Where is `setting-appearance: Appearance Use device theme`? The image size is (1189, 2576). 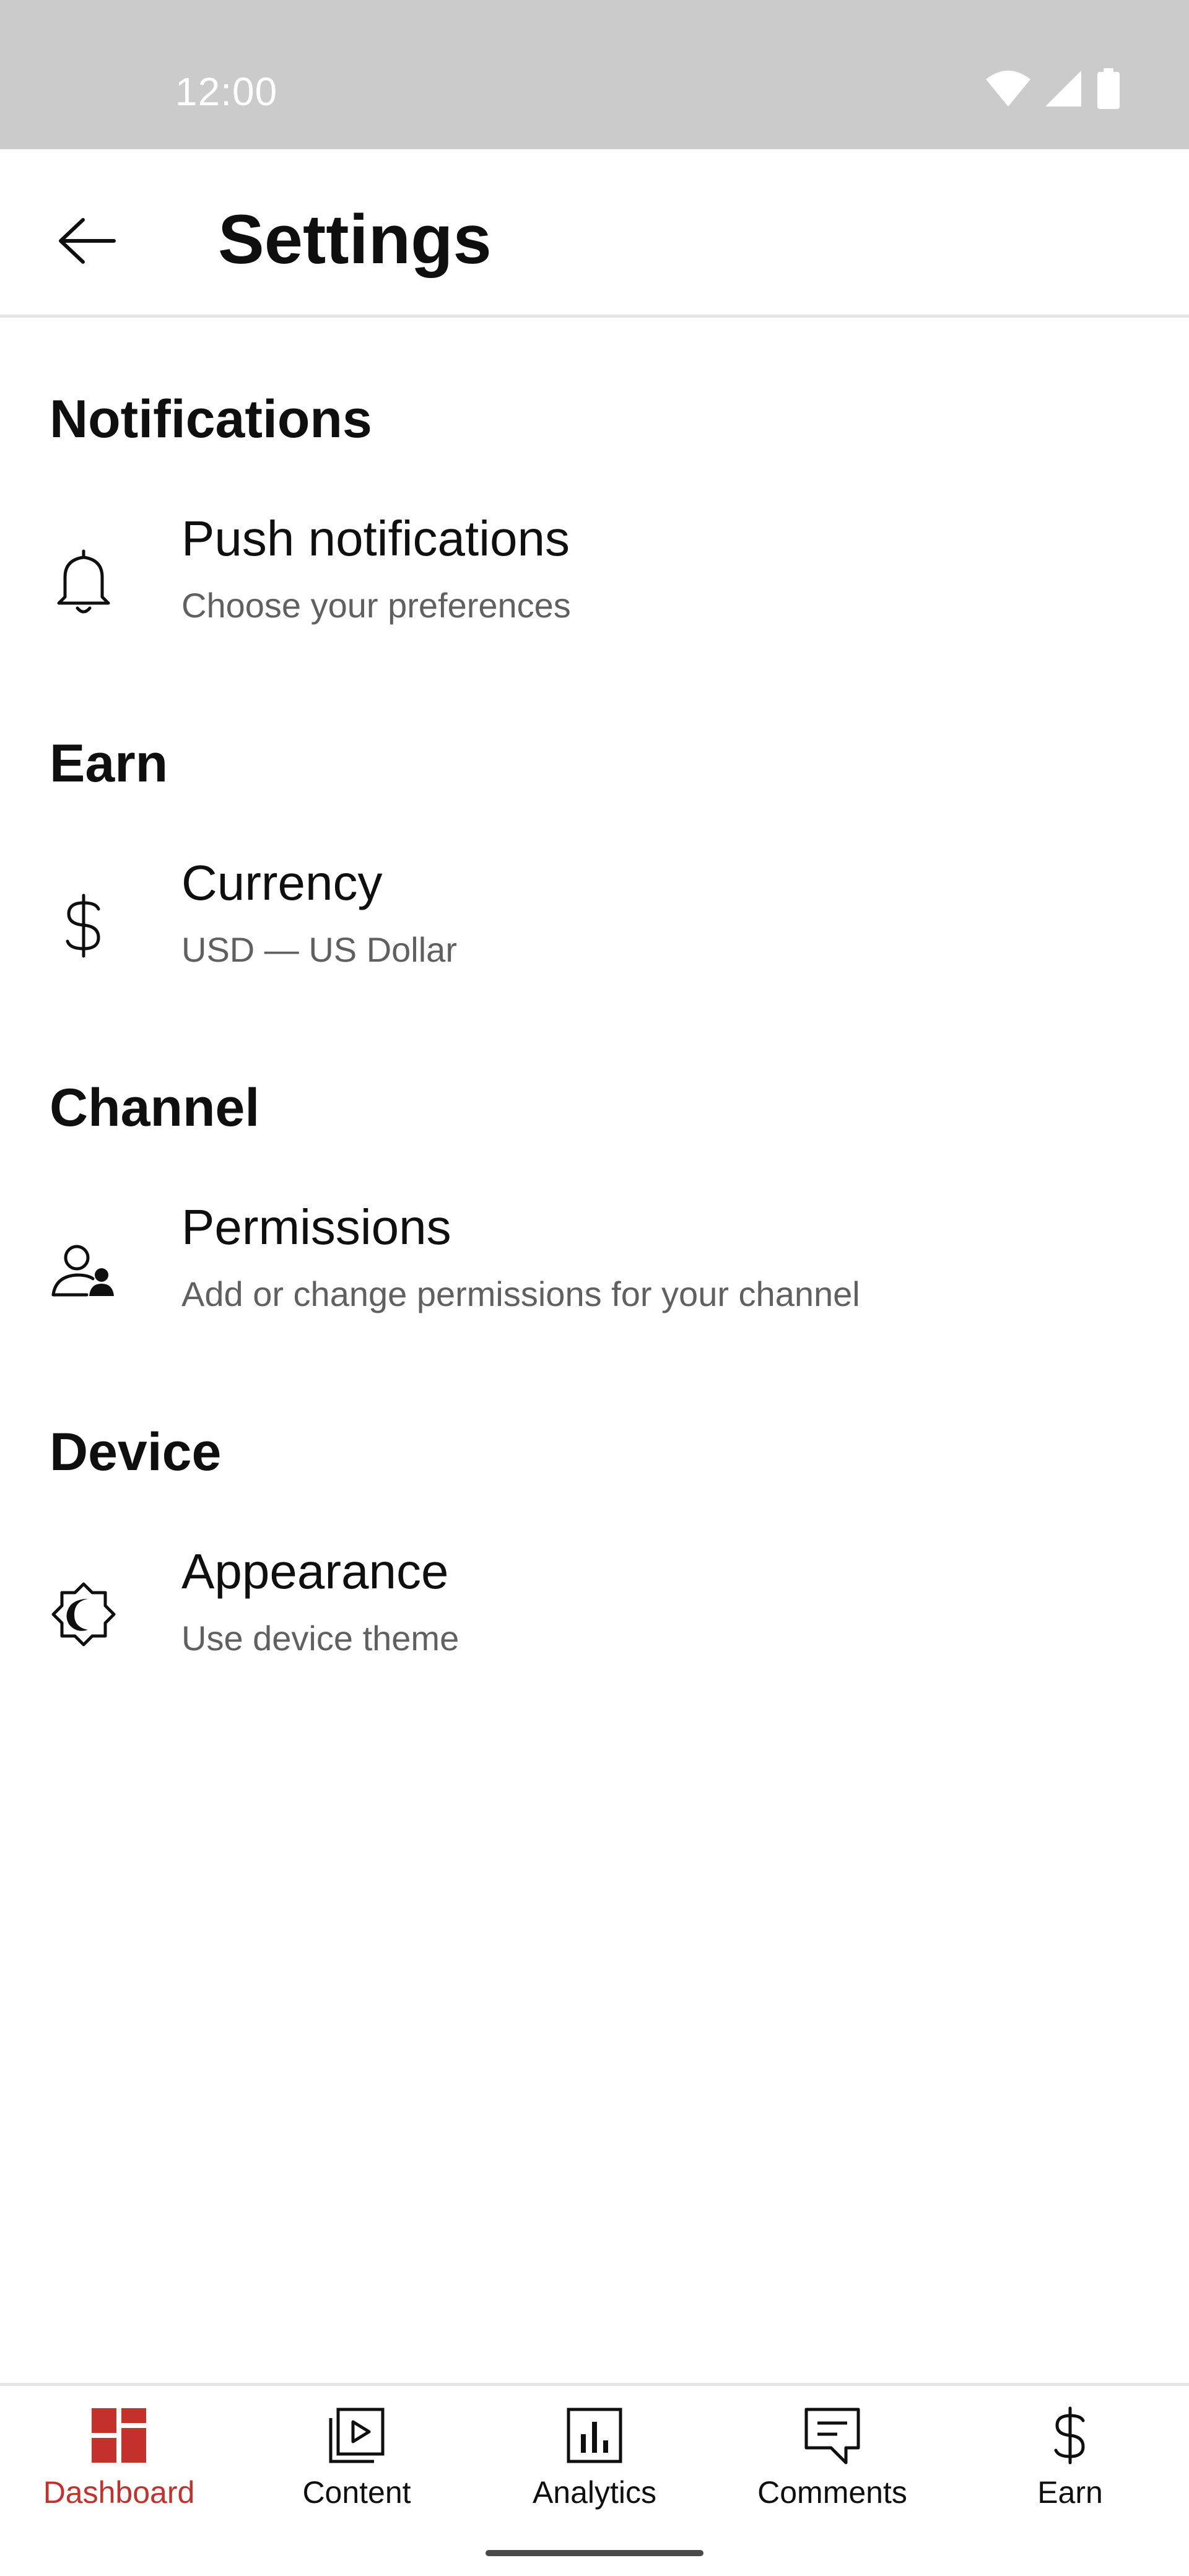
setting-appearance: Appearance Use device theme is located at coordinates (594, 1624).